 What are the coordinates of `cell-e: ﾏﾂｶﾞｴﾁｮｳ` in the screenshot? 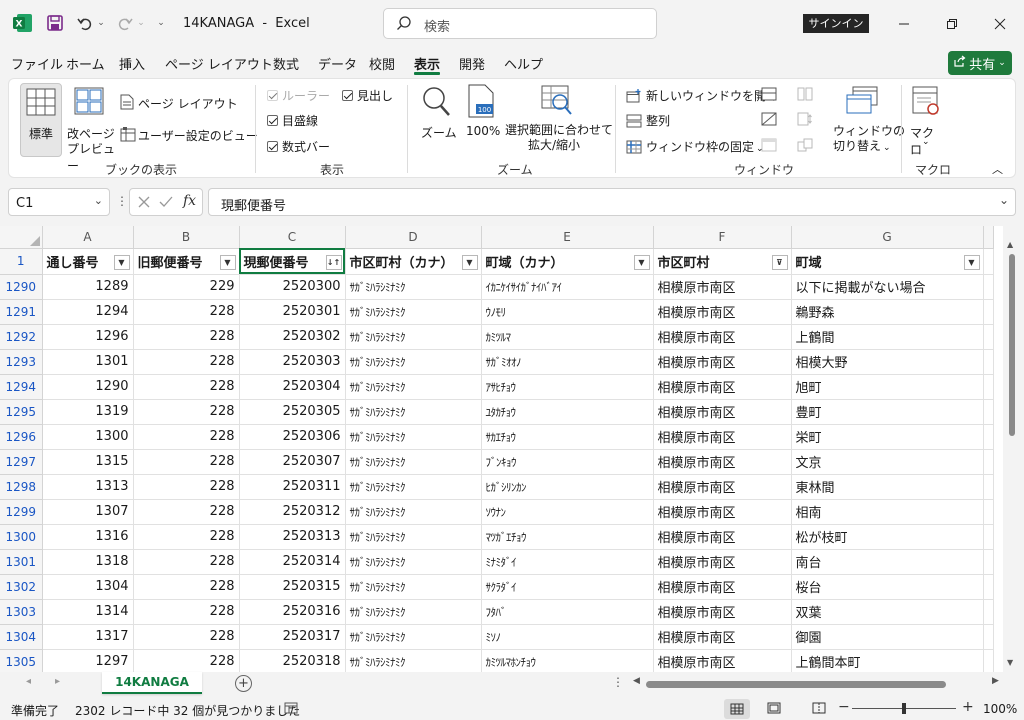 It's located at (567, 537).